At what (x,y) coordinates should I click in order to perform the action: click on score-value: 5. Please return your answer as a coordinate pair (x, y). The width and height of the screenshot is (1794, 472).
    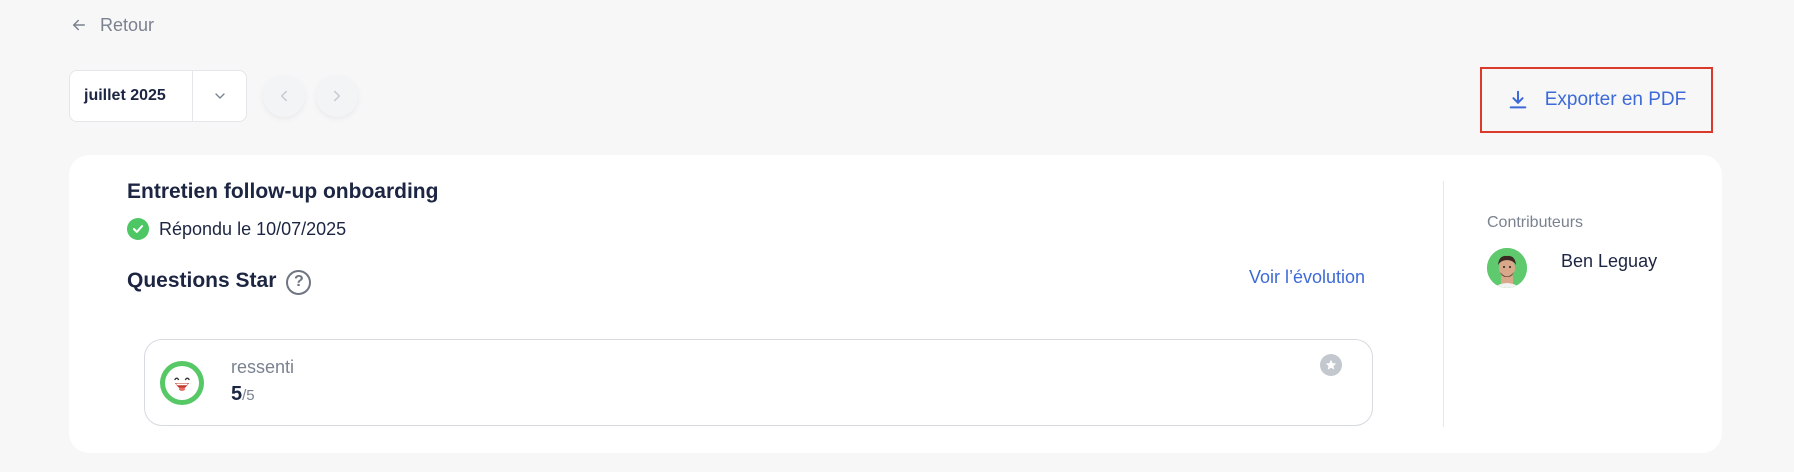
    Looking at the image, I should click on (237, 394).